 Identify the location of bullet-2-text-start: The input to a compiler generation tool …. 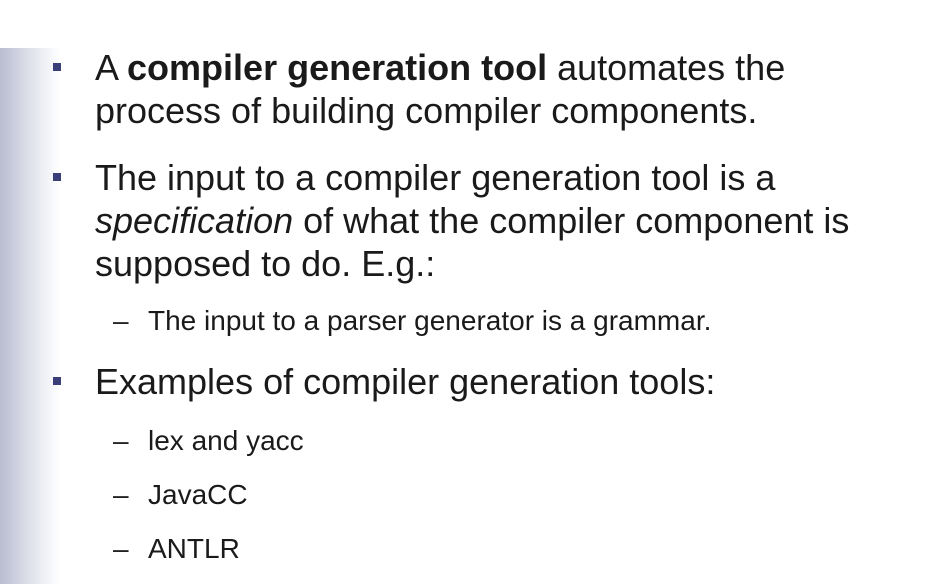
(435, 177).